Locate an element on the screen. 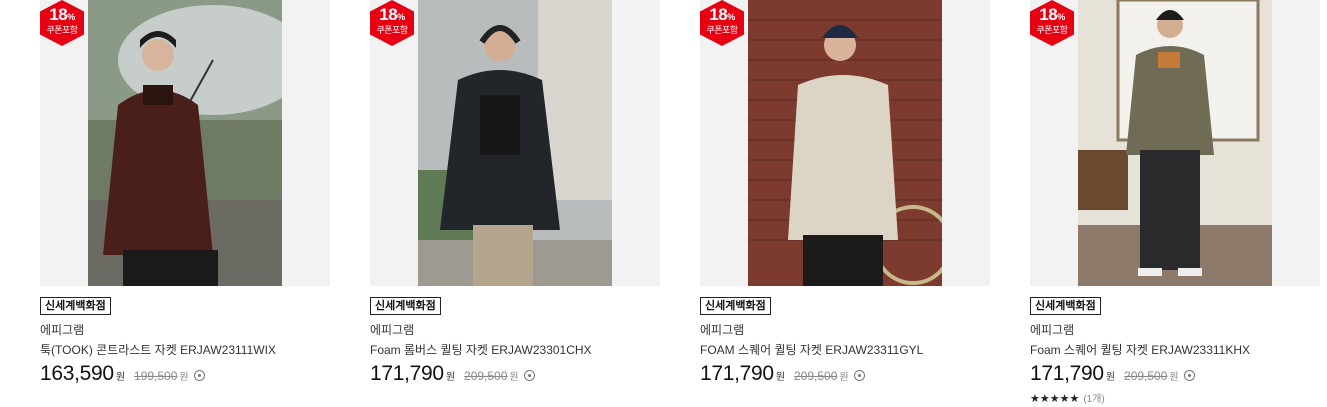 This screenshot has width=1327, height=407. star-rating-icon: ★★★★★ is located at coordinates (1055, 399).